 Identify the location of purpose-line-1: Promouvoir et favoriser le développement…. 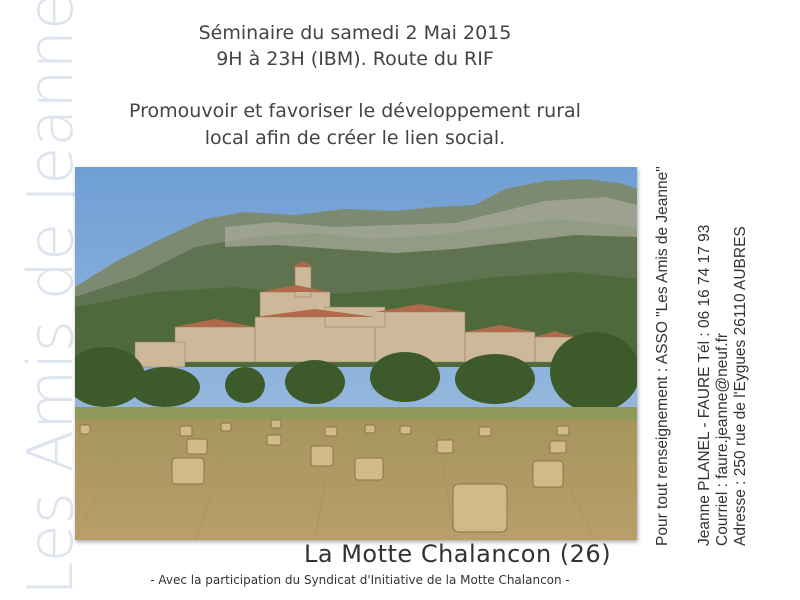
(355, 111).